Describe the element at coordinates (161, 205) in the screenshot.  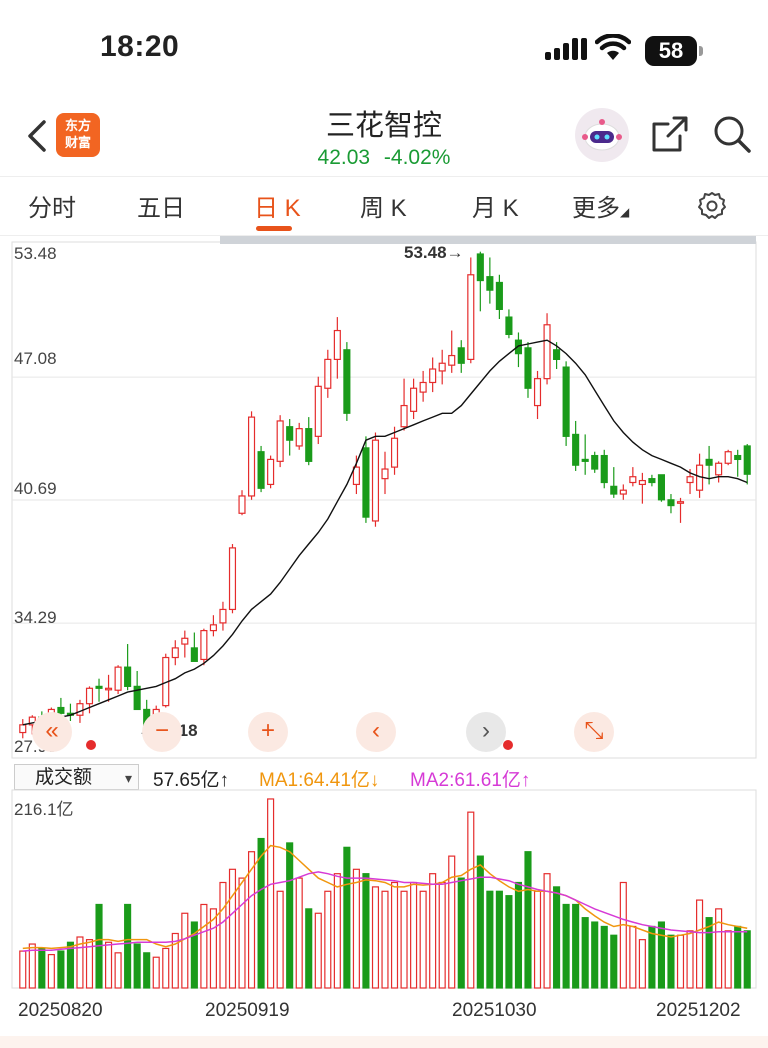
I see `tab-five-day: 五日` at that location.